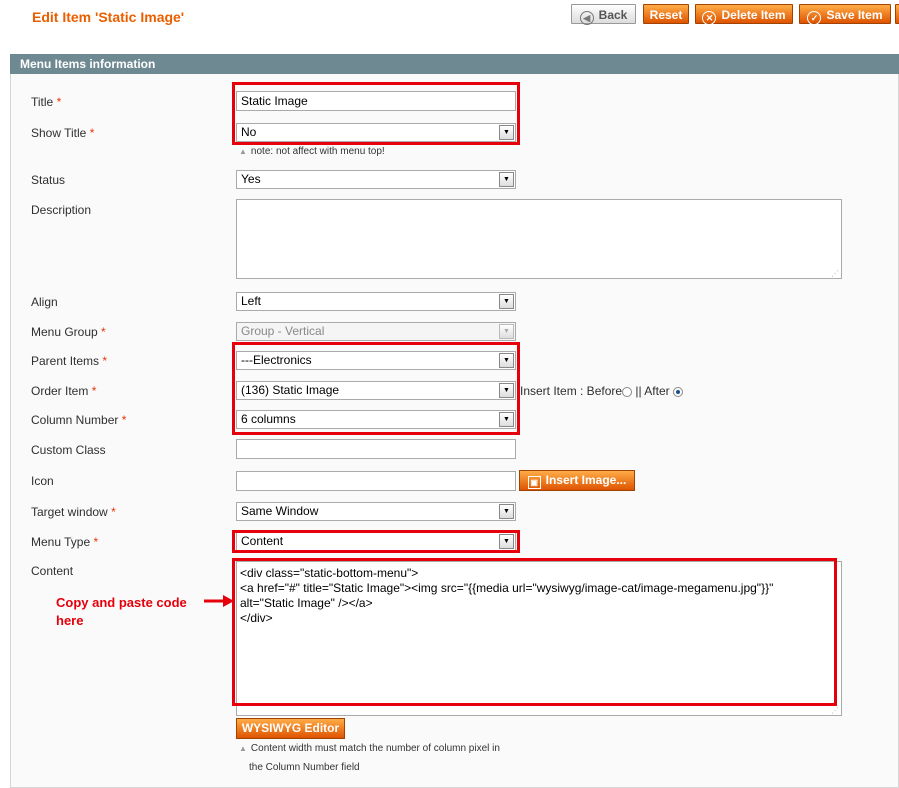  Describe the element at coordinates (46, 102) in the screenshot. I see `title-label: Title *` at that location.